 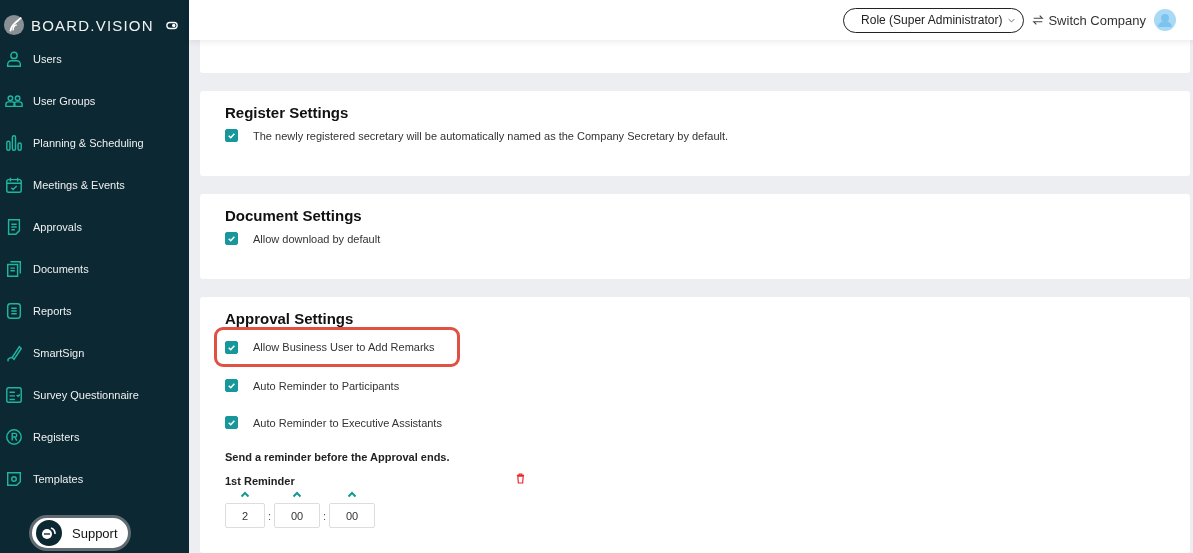 What do you see at coordinates (94, 100) in the screenshot?
I see `sidebar-item: User Groups` at bounding box center [94, 100].